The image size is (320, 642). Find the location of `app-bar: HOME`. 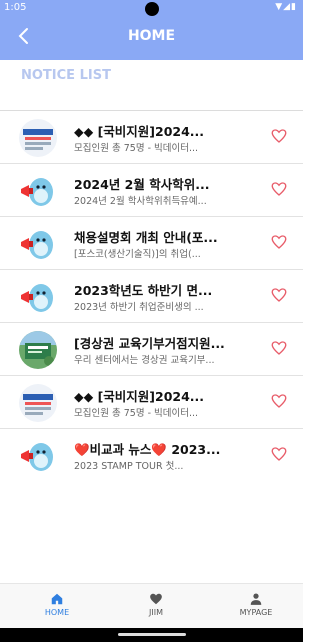

app-bar: HOME is located at coordinates (151, 38).